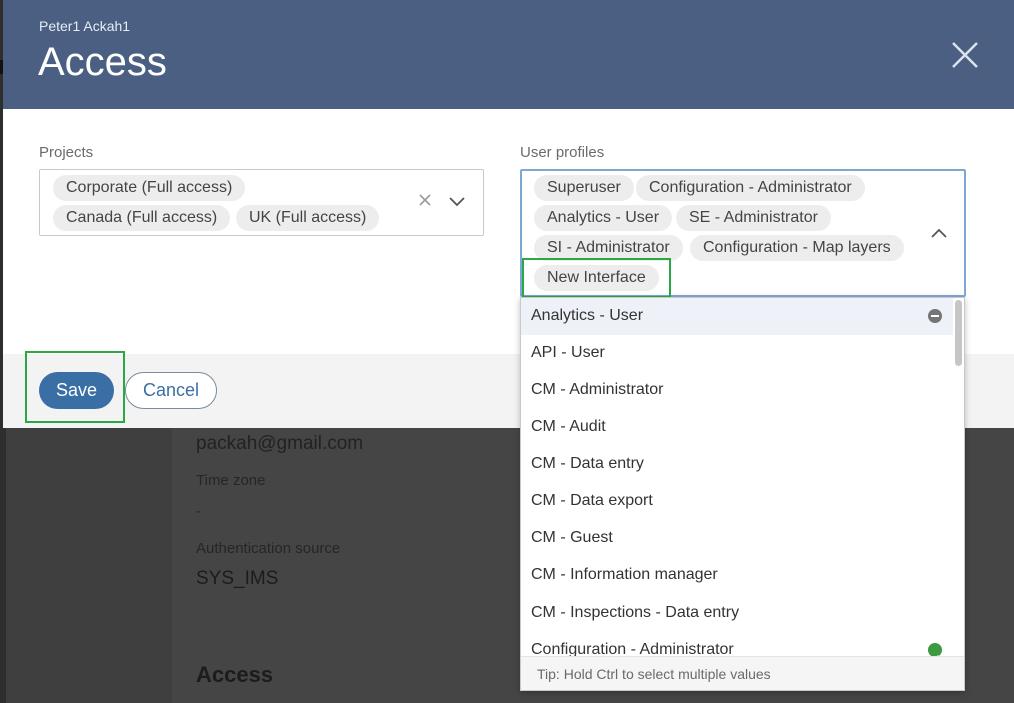  Describe the element at coordinates (742, 673) in the screenshot. I see `multi-select-tip: Tip: Hold Ctrl to select multiple values` at that location.